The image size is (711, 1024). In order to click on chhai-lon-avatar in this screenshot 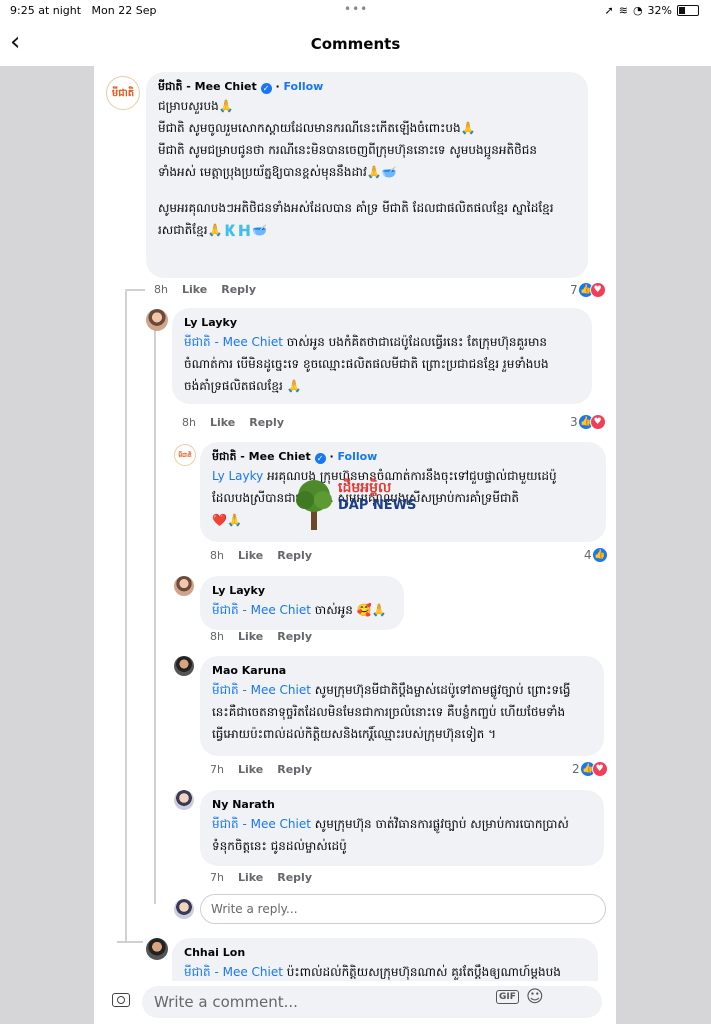, I will do `click(157, 949)`.